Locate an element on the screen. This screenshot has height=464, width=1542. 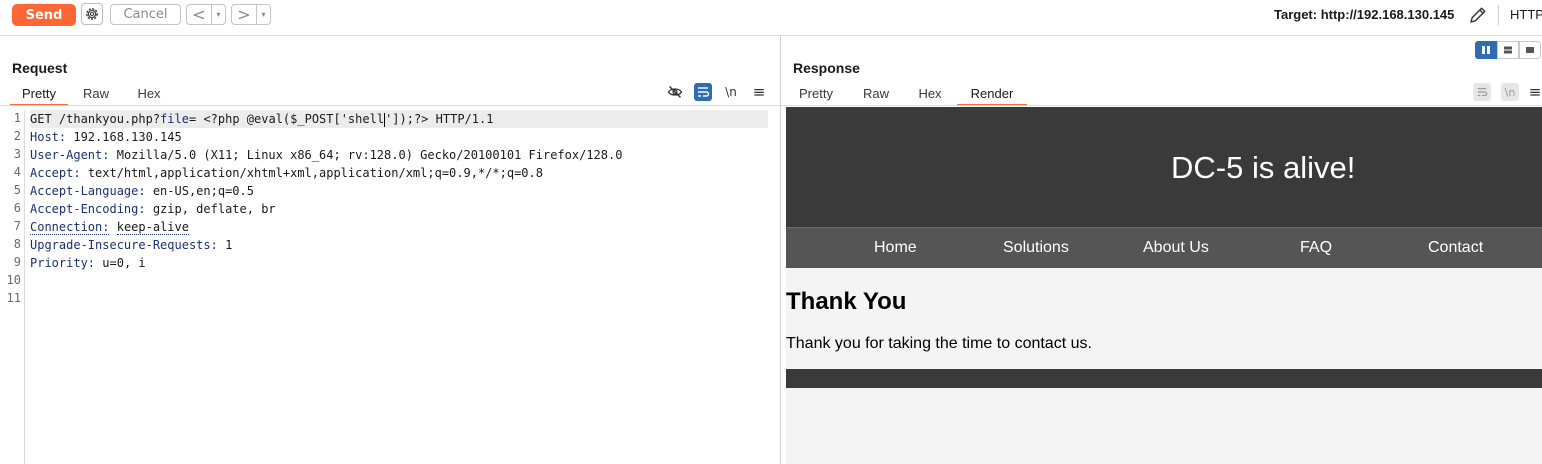
hide-eye-icon is located at coordinates (675, 92).